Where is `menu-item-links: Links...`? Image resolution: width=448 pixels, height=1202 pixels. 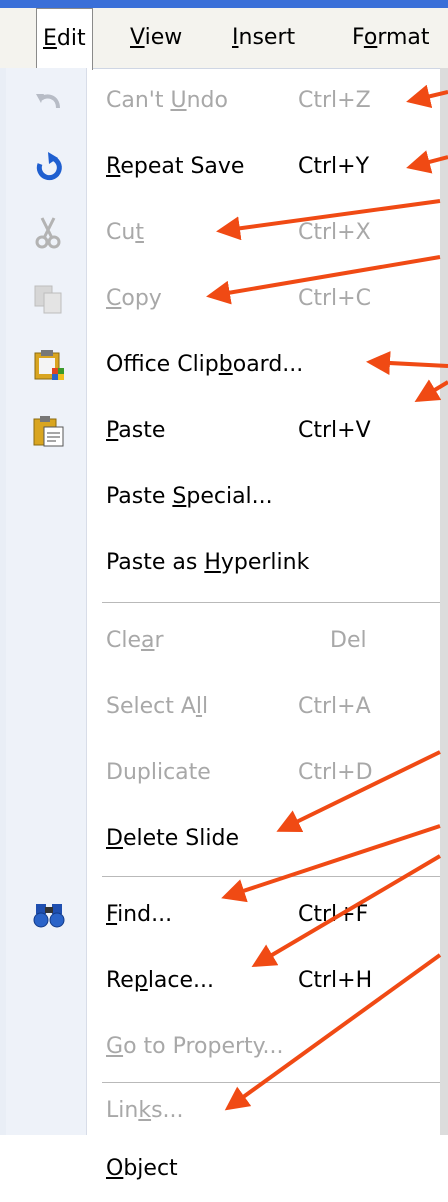 menu-item-links: Links... is located at coordinates (227, 1104).